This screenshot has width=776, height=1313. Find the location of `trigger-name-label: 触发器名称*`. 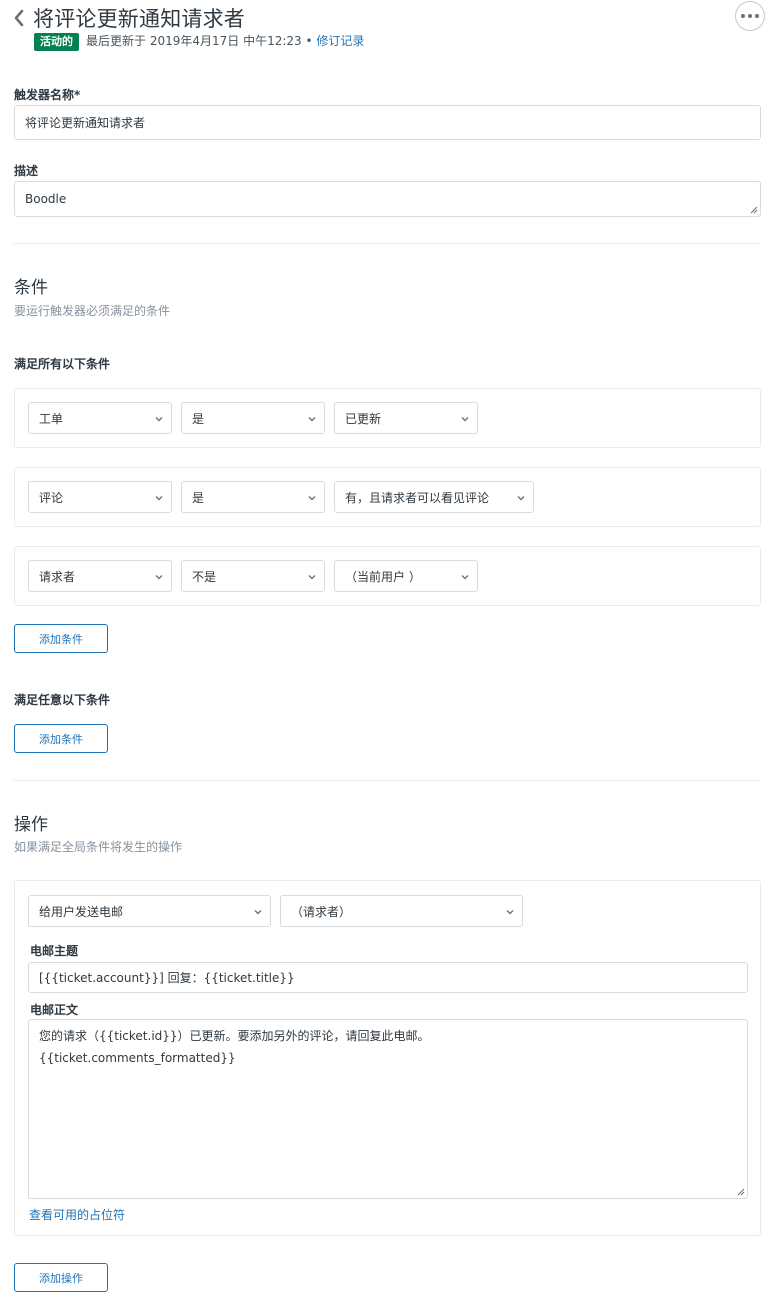

trigger-name-label: 触发器名称* is located at coordinates (47, 95).